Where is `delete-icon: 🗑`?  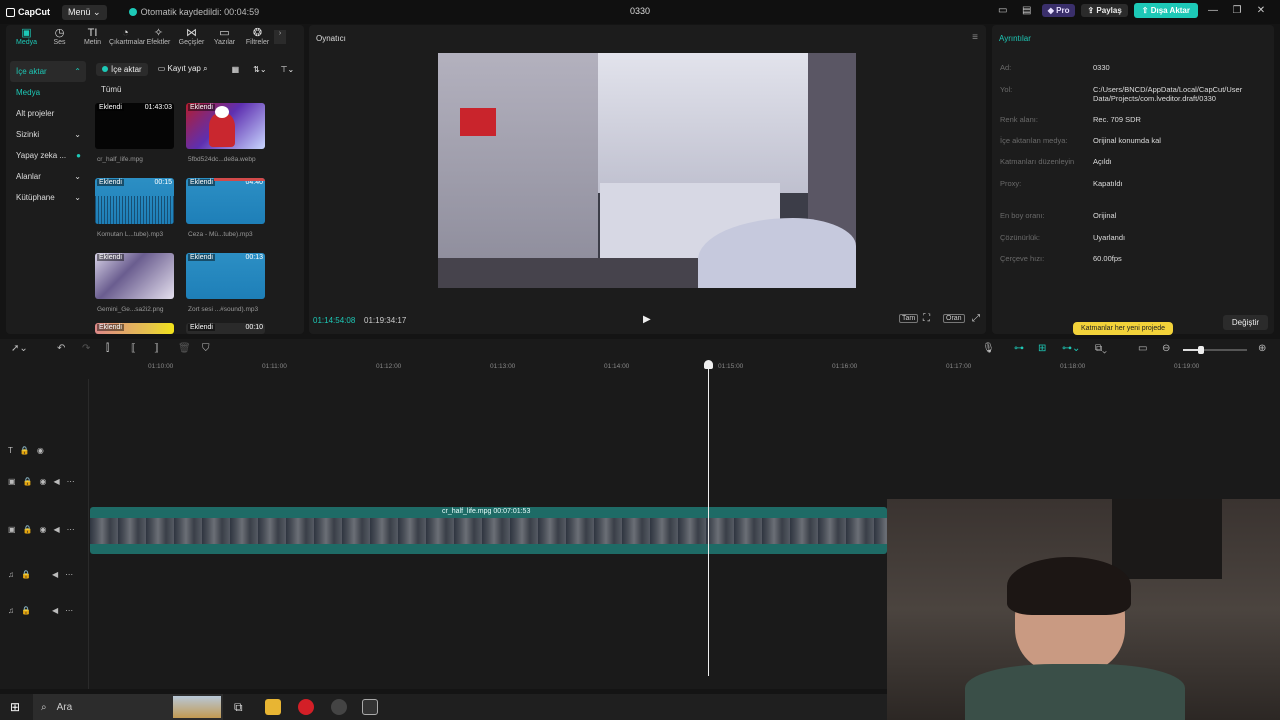
delete-icon: 🗑 is located at coordinates (184, 348).